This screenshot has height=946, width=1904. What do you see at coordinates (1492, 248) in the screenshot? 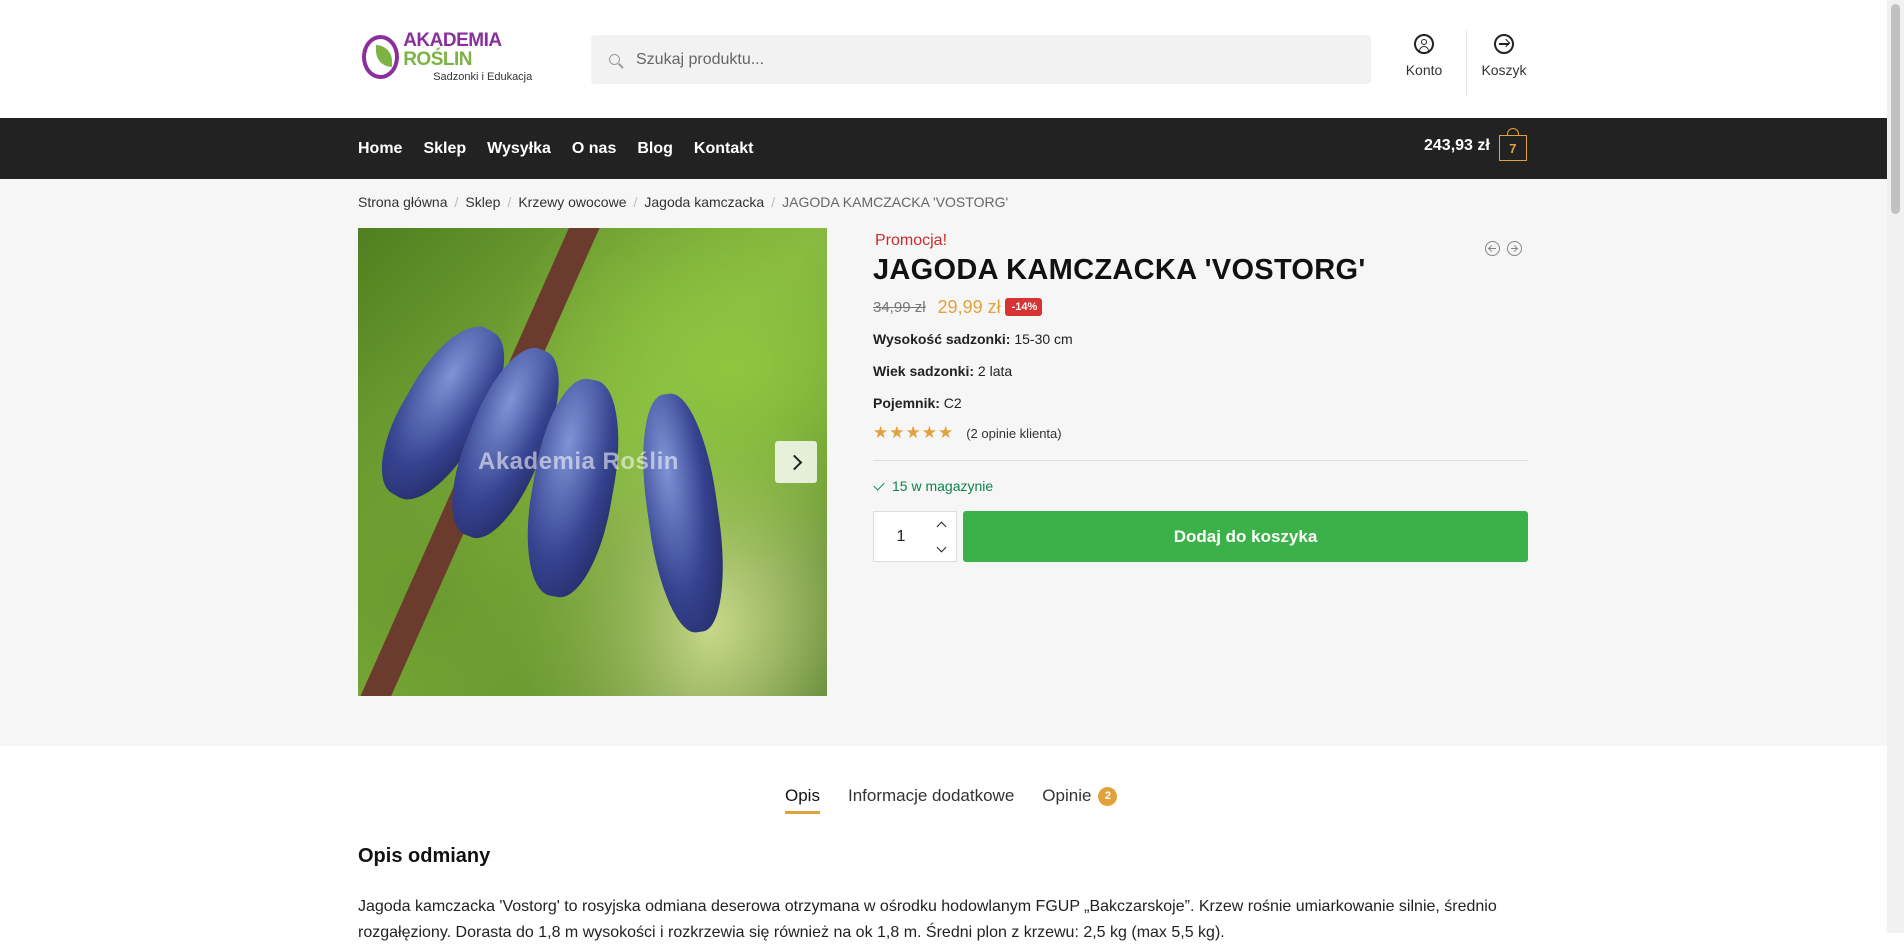
I see `previous-product-icon` at bounding box center [1492, 248].